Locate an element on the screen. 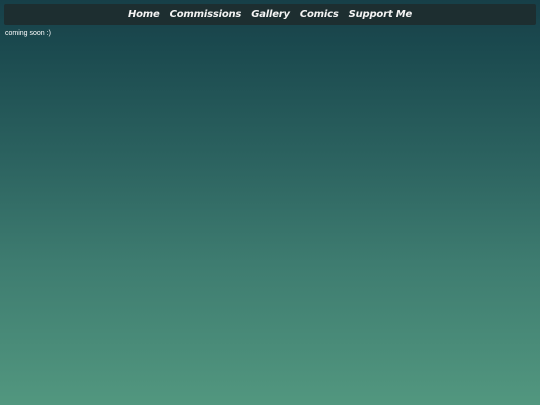 The image size is (540, 405). nav-item-commissions: Commissions is located at coordinates (206, 14).